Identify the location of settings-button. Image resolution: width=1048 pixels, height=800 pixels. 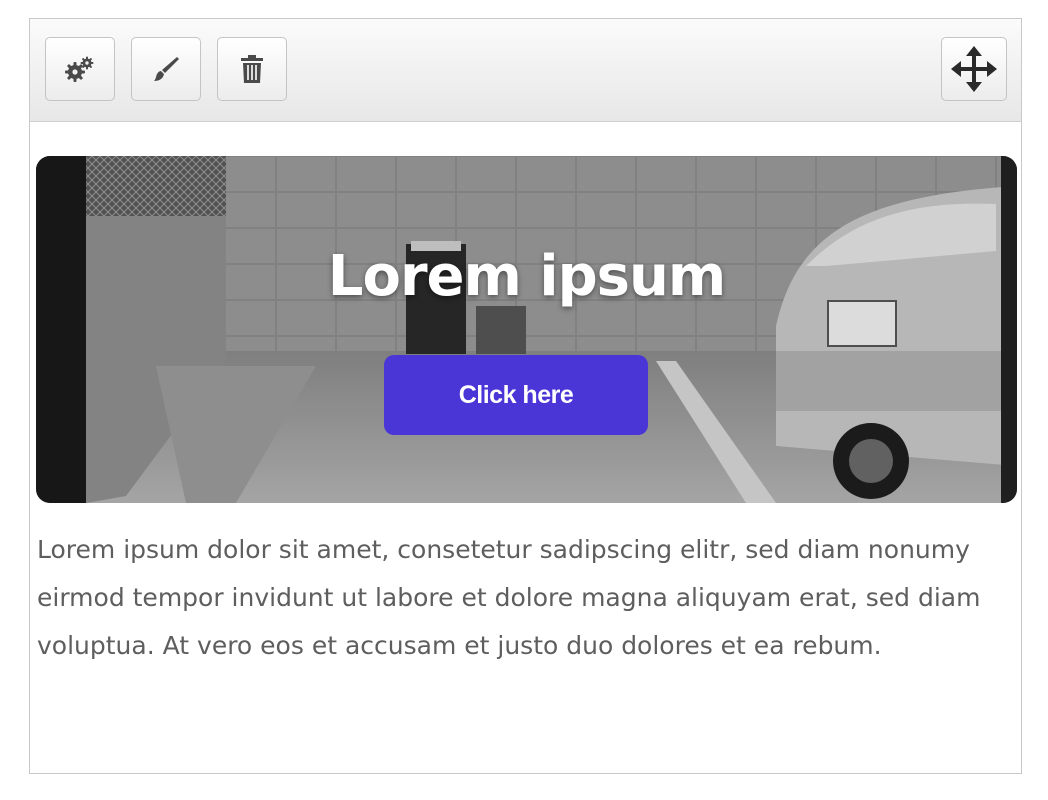
(80, 69).